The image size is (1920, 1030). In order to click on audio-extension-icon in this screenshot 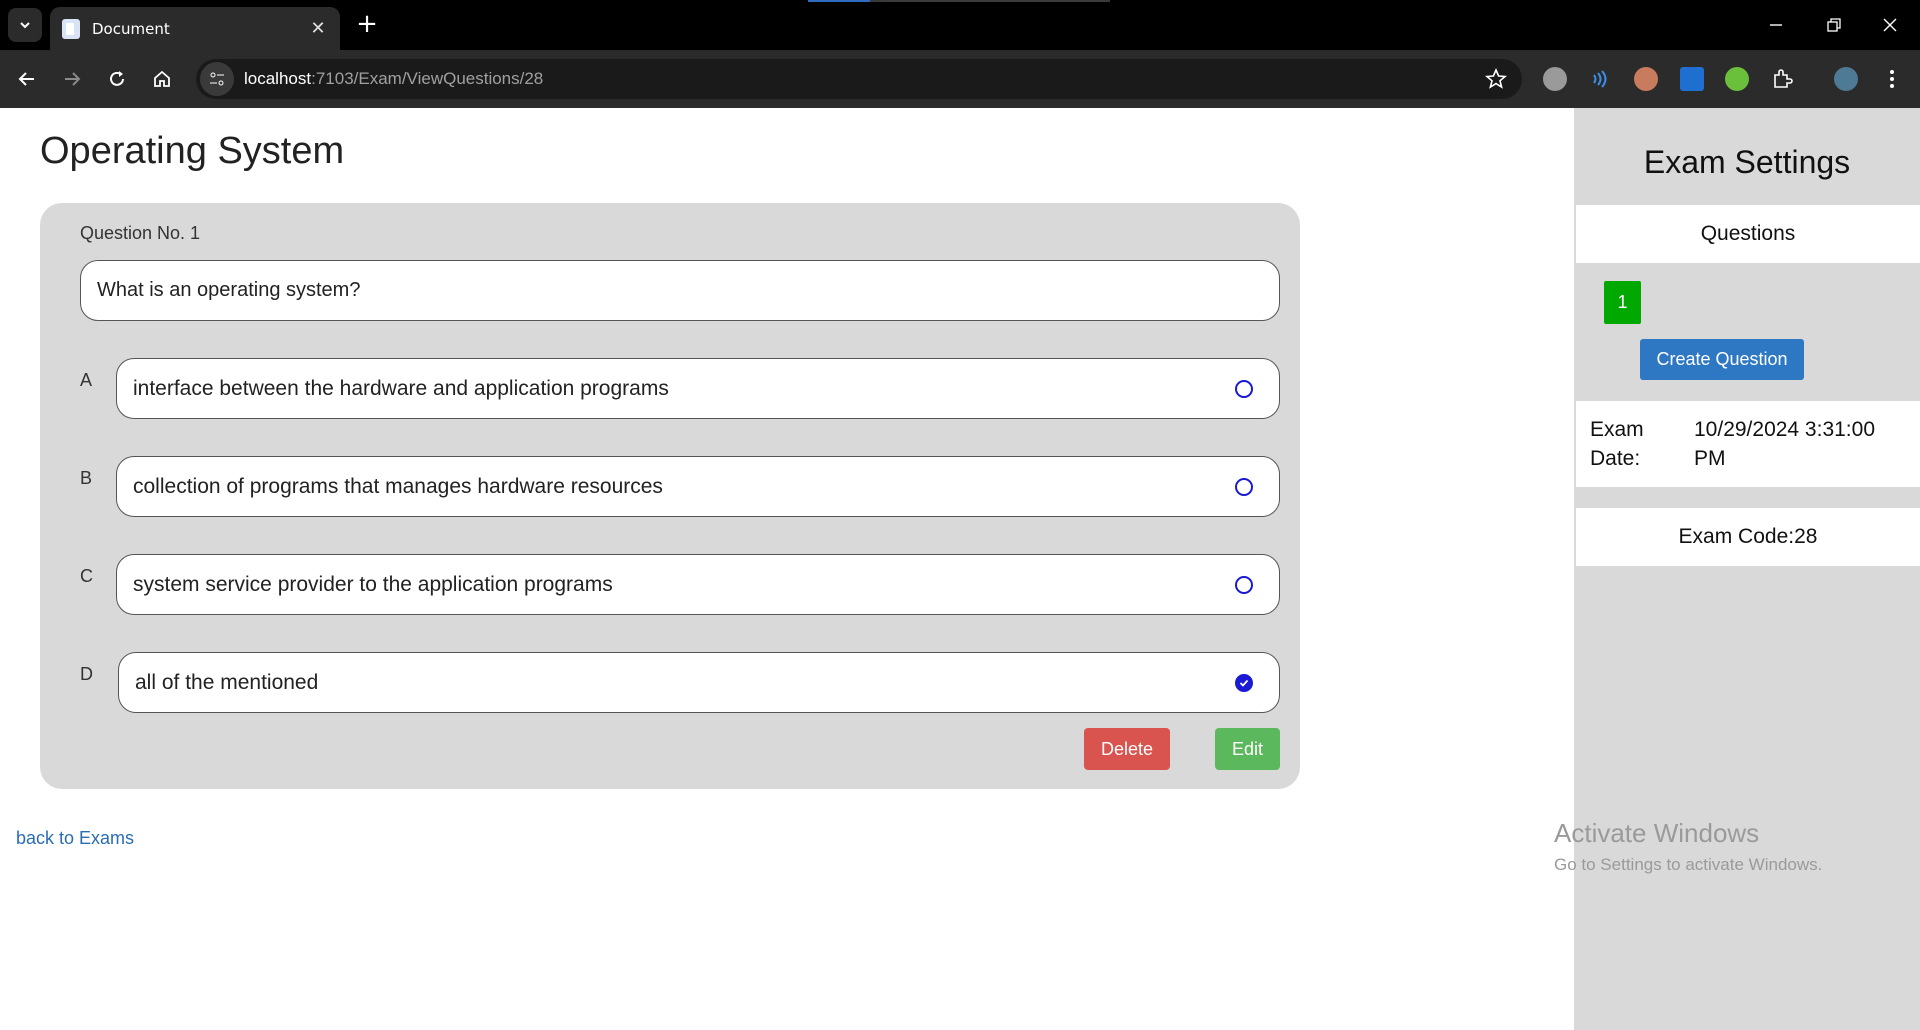, I will do `click(1600, 79)`.